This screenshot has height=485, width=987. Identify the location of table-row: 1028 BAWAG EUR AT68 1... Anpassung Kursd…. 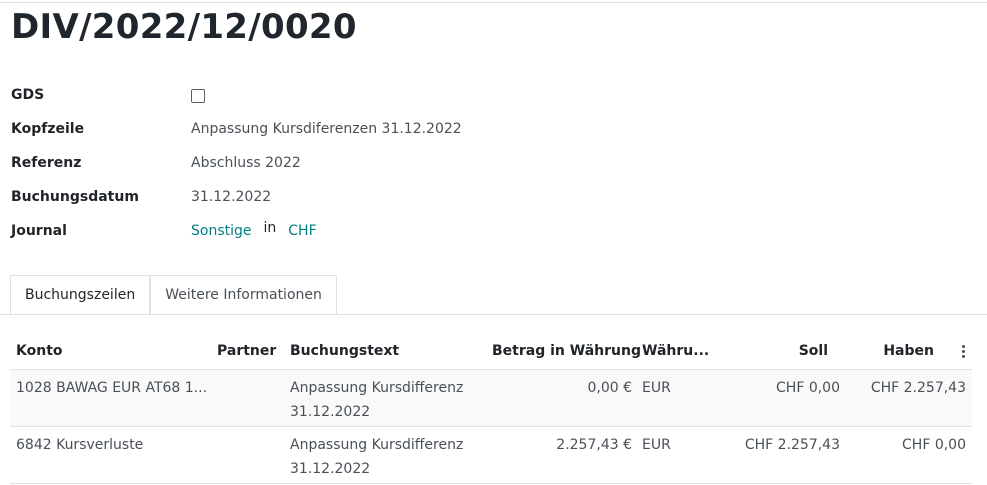
(491, 398).